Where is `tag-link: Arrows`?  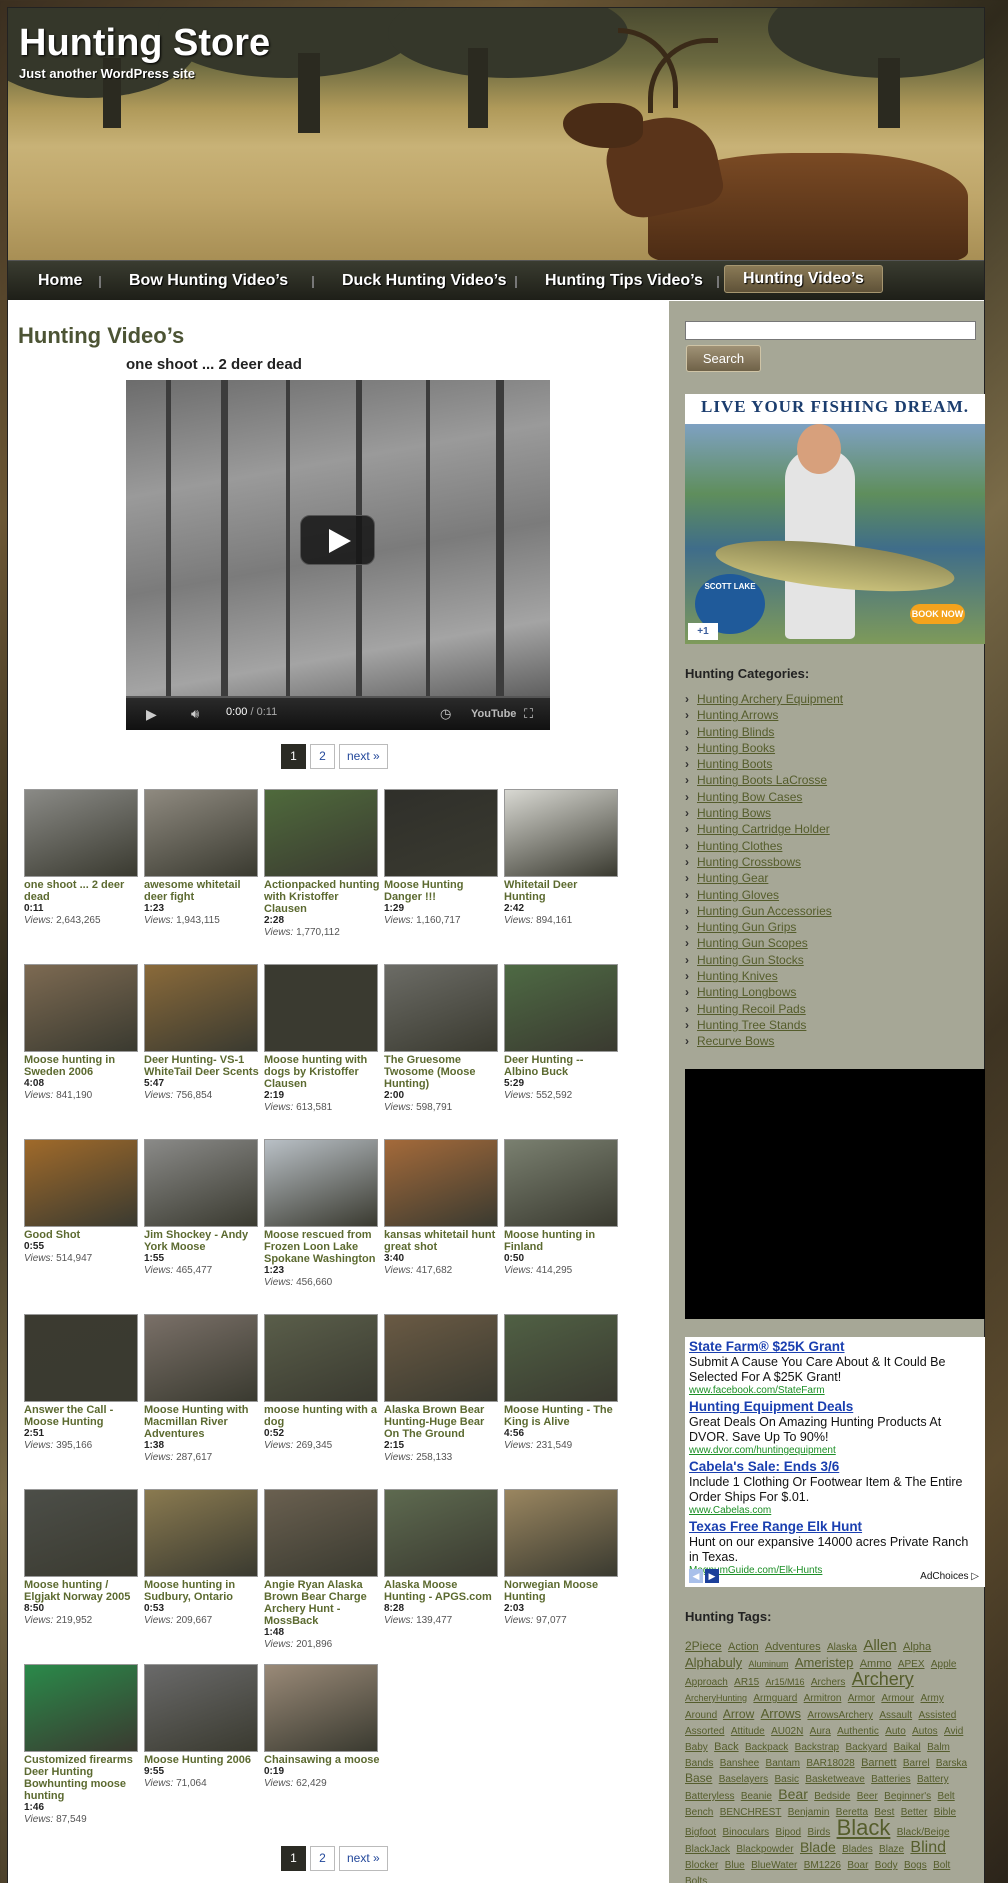 tag-link: Arrows is located at coordinates (781, 1713).